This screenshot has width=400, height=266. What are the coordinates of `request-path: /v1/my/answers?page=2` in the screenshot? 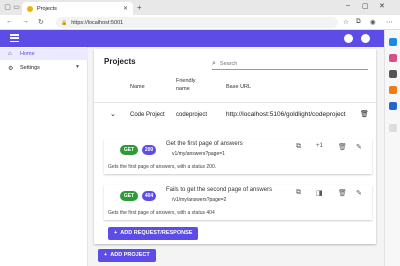 It's located at (199, 200).